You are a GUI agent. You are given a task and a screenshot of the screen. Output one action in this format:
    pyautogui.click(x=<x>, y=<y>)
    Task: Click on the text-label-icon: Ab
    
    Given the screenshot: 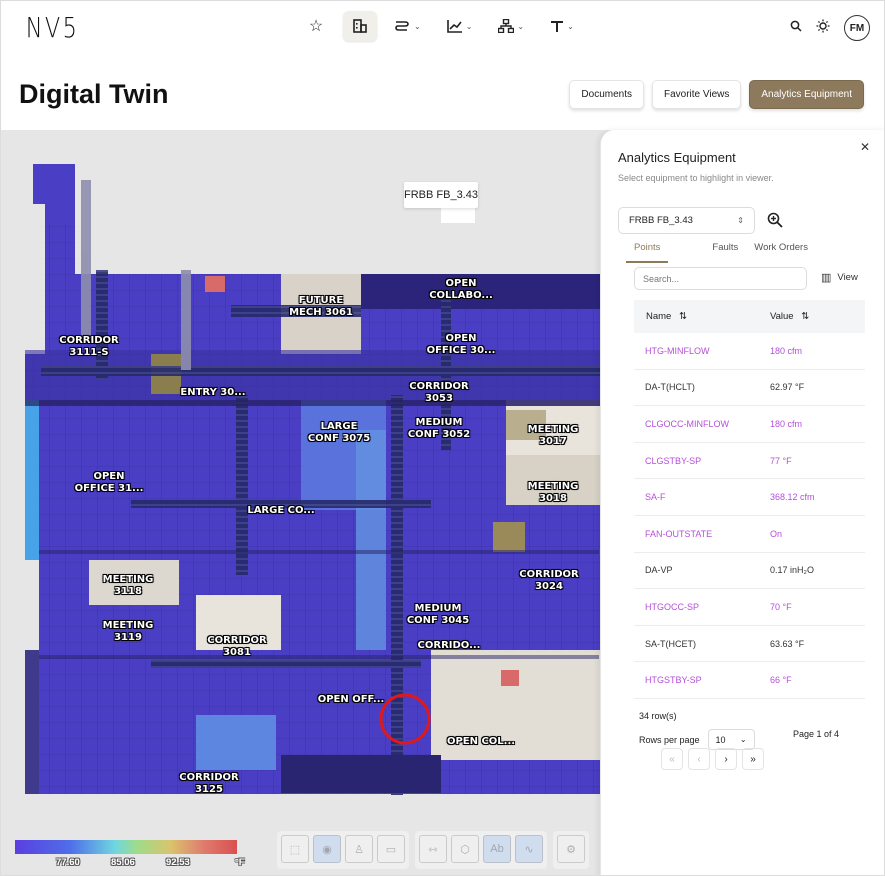 What is the action you would take?
    pyautogui.click(x=497, y=849)
    